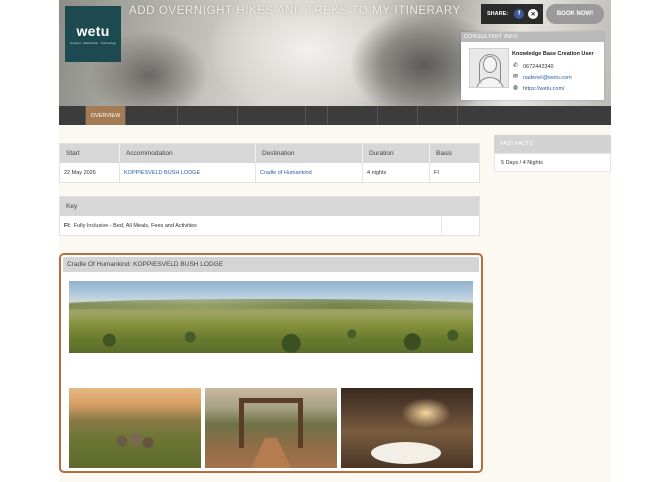  I want to click on facebook-icon: f, so click(519, 14).